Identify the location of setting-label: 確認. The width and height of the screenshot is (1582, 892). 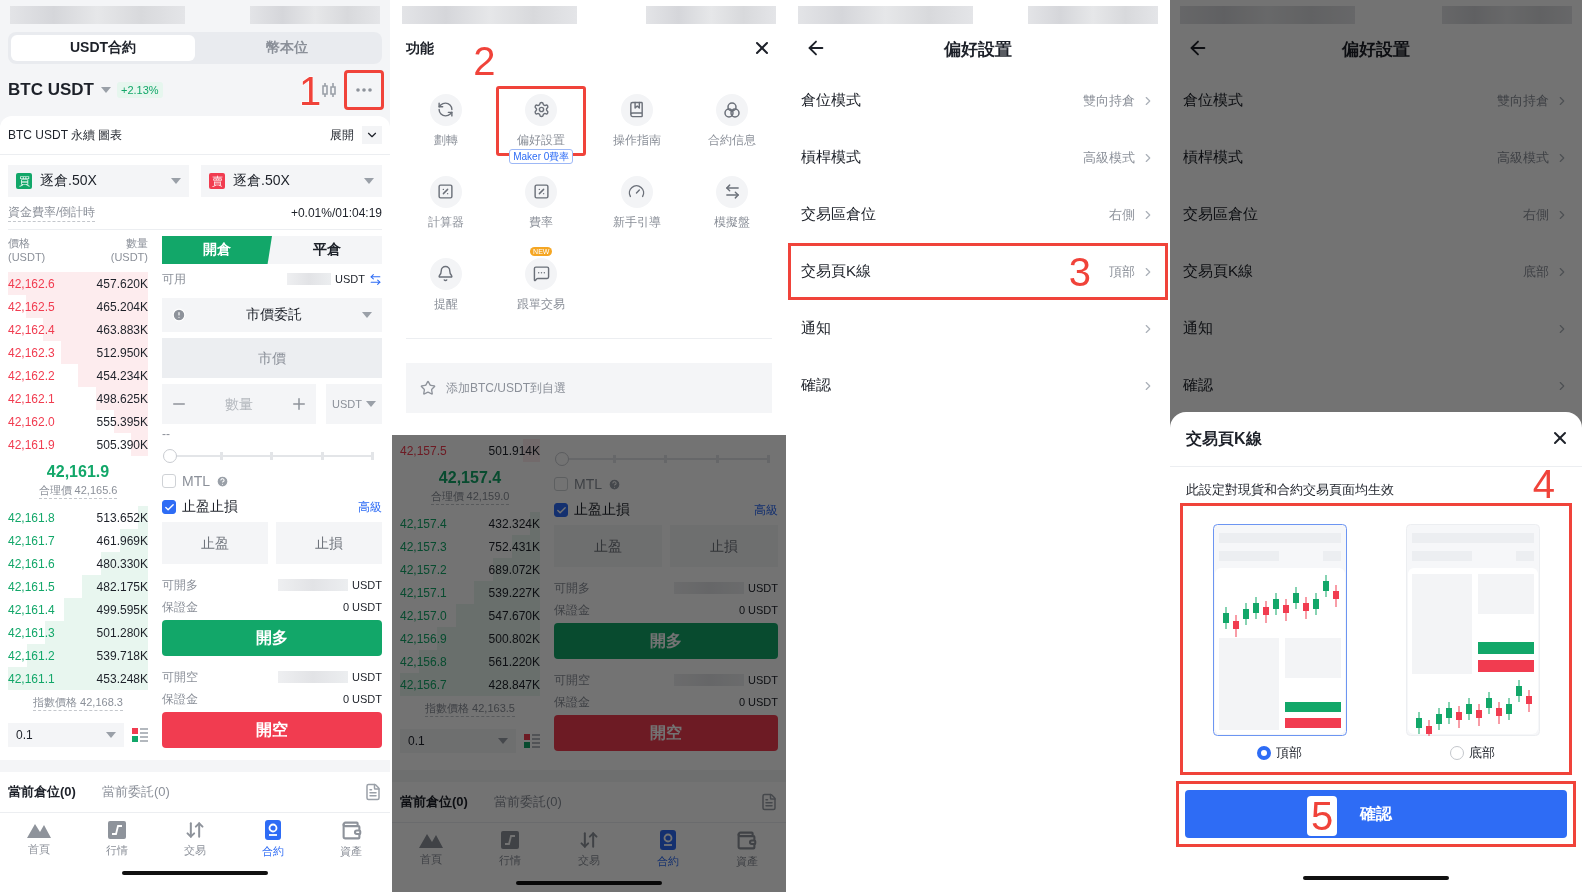
(816, 385).